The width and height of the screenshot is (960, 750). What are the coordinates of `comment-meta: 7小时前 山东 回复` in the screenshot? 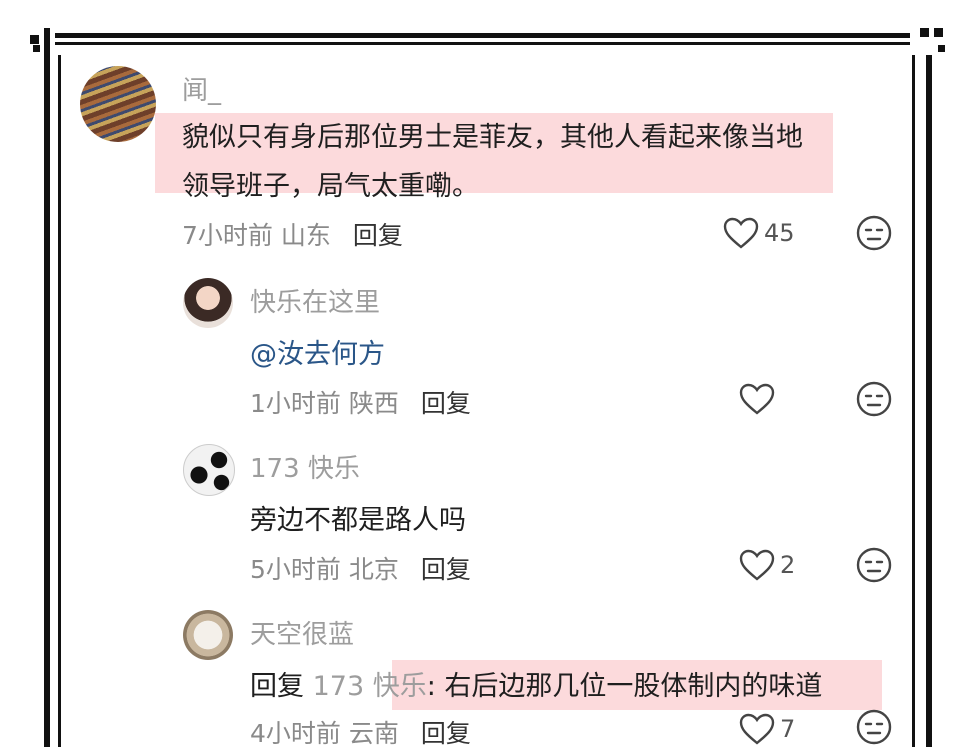 It's located at (292, 234).